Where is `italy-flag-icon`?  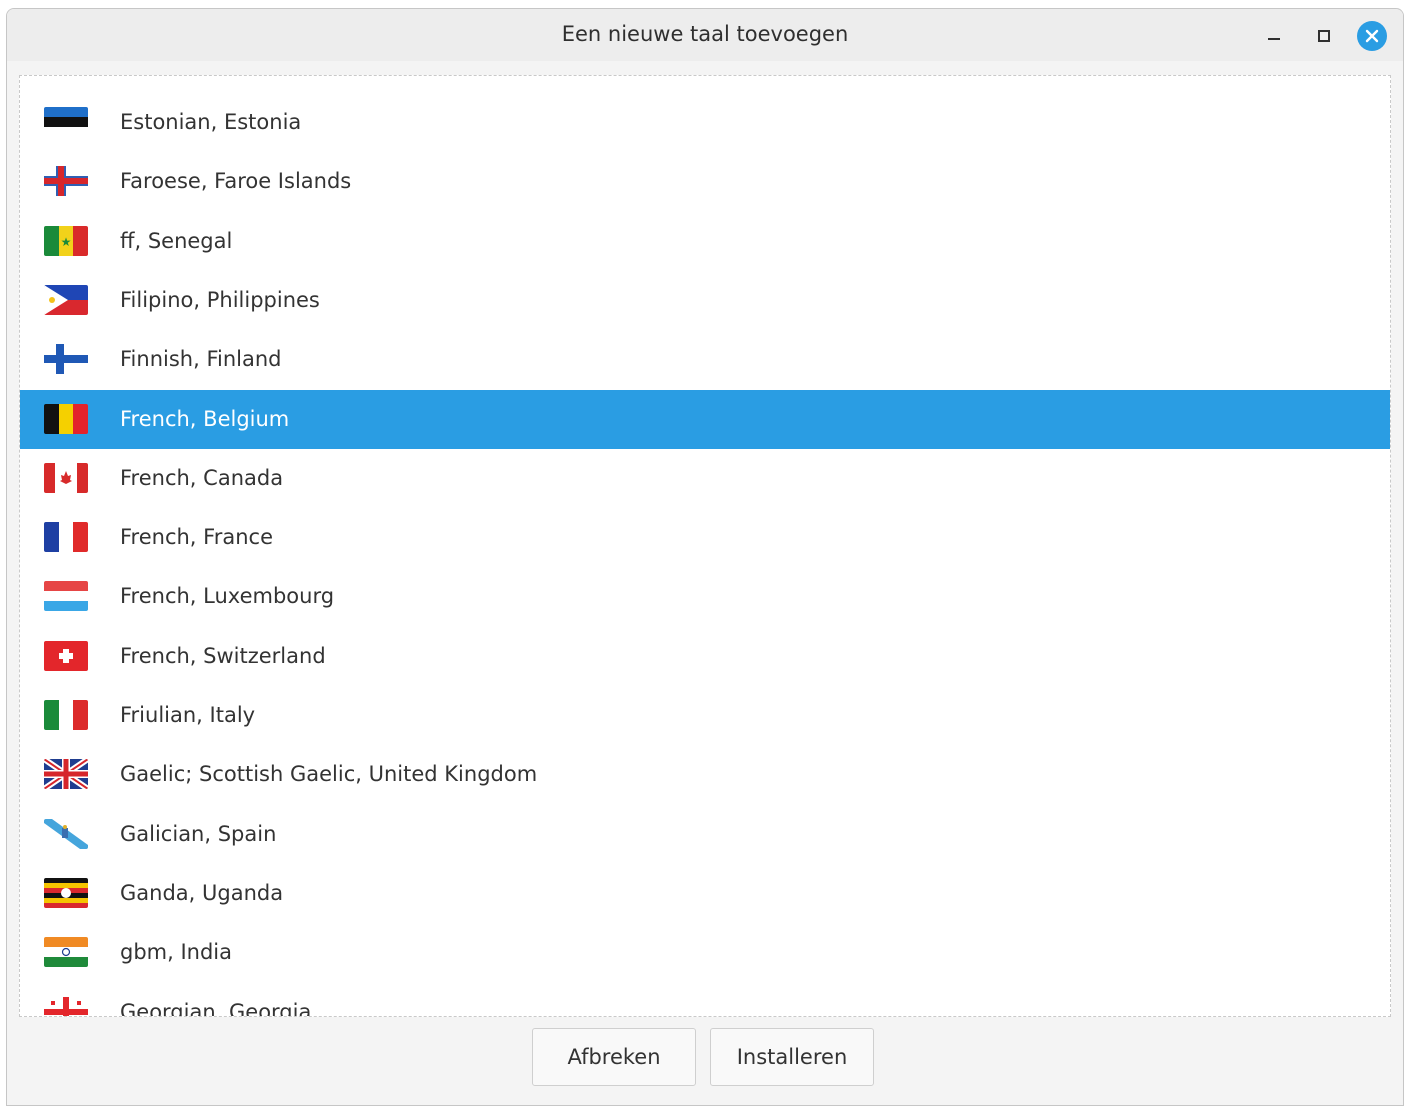 italy-flag-icon is located at coordinates (66, 715).